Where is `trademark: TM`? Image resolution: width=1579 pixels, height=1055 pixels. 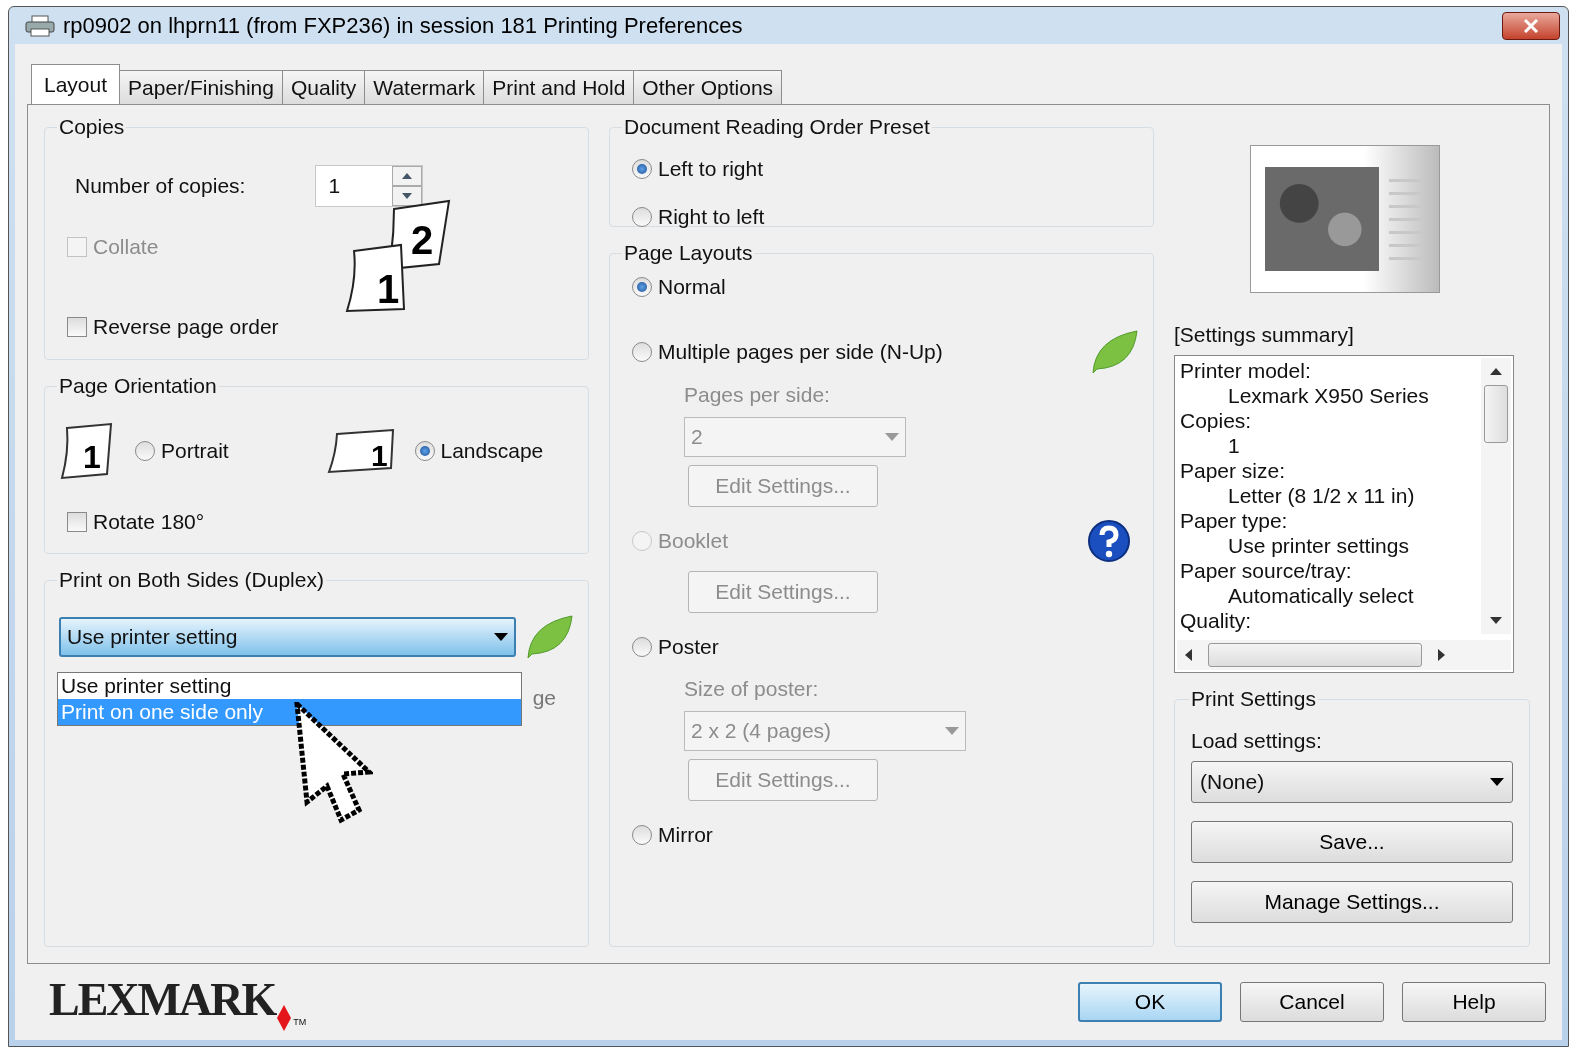
trademark: TM is located at coordinates (300, 1022).